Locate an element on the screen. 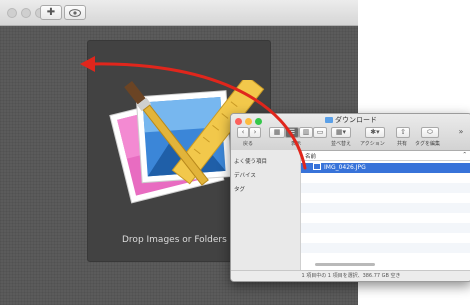  finder-title: ダウンロード is located at coordinates (350, 120).